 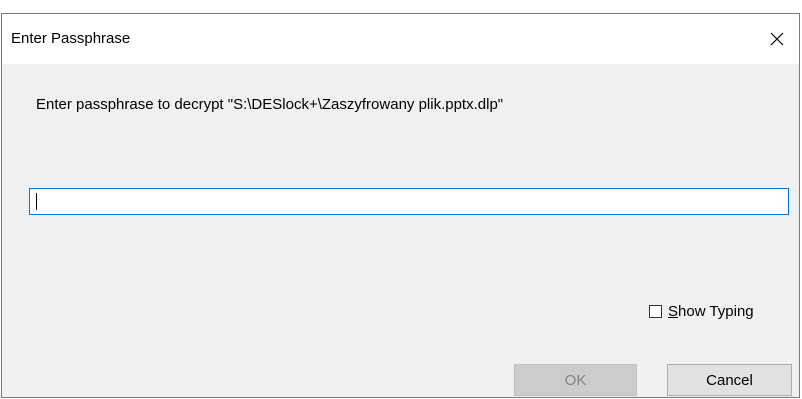 I want to click on close-button, so click(x=777, y=39).